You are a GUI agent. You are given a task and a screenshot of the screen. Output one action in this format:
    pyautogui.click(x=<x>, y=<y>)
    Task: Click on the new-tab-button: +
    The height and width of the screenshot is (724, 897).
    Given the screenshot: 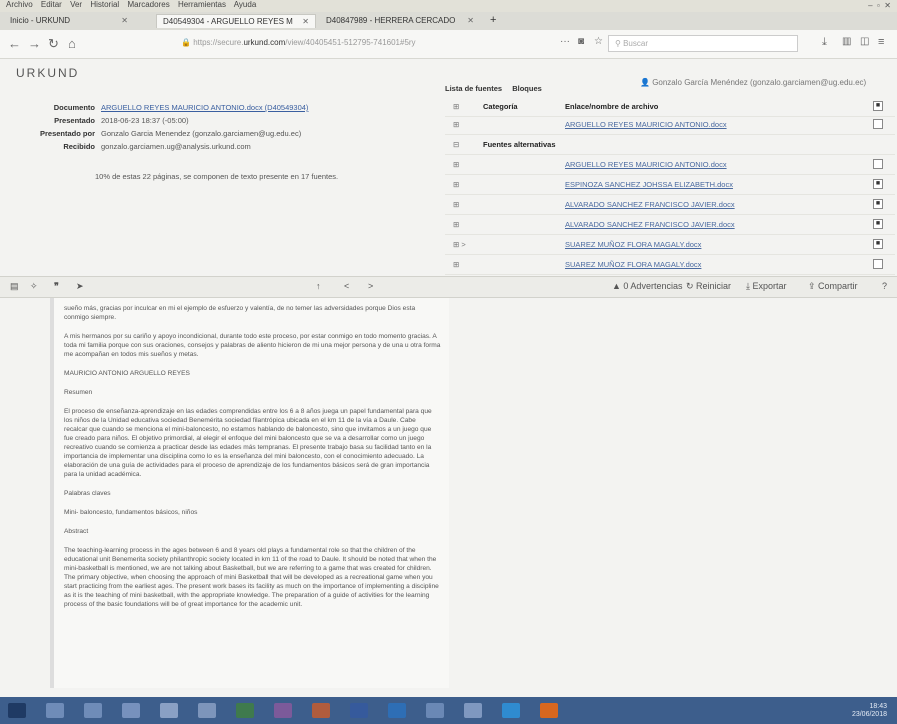 What is the action you would take?
    pyautogui.click(x=494, y=21)
    